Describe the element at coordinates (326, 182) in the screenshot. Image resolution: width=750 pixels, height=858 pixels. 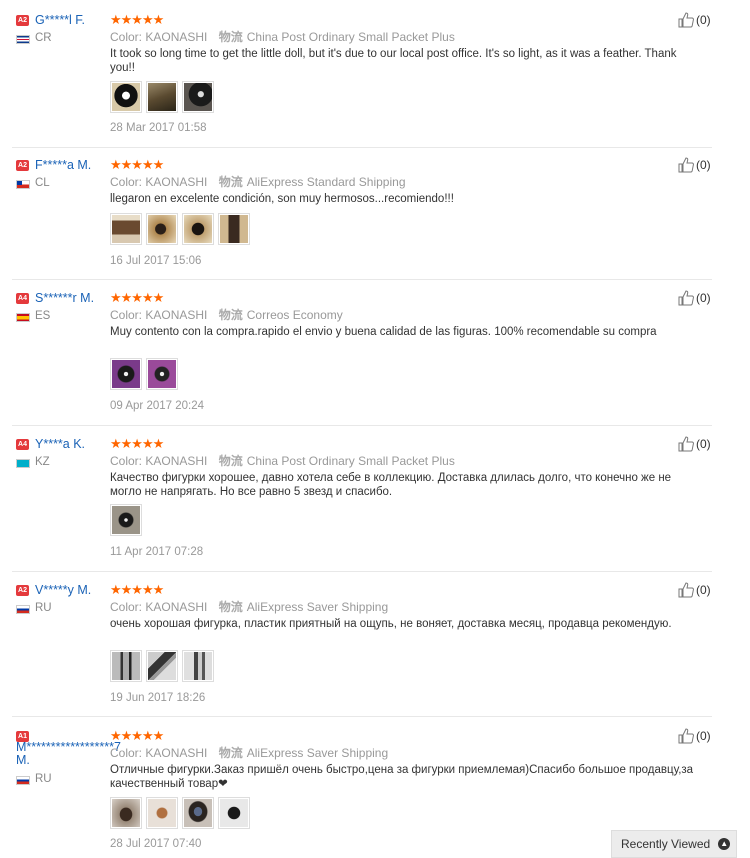
I see `shipping-method: AliExpress Standard Shipping` at that location.